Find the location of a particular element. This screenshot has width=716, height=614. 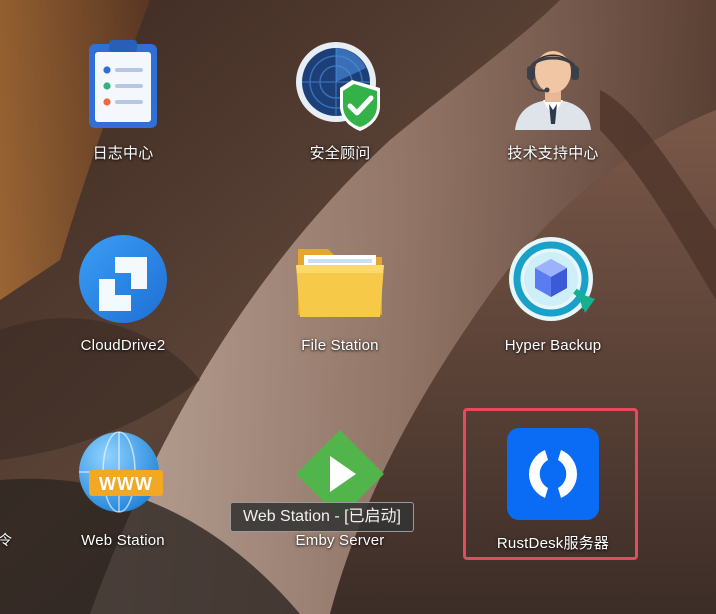

app-label: File Station is located at coordinates (340, 345).